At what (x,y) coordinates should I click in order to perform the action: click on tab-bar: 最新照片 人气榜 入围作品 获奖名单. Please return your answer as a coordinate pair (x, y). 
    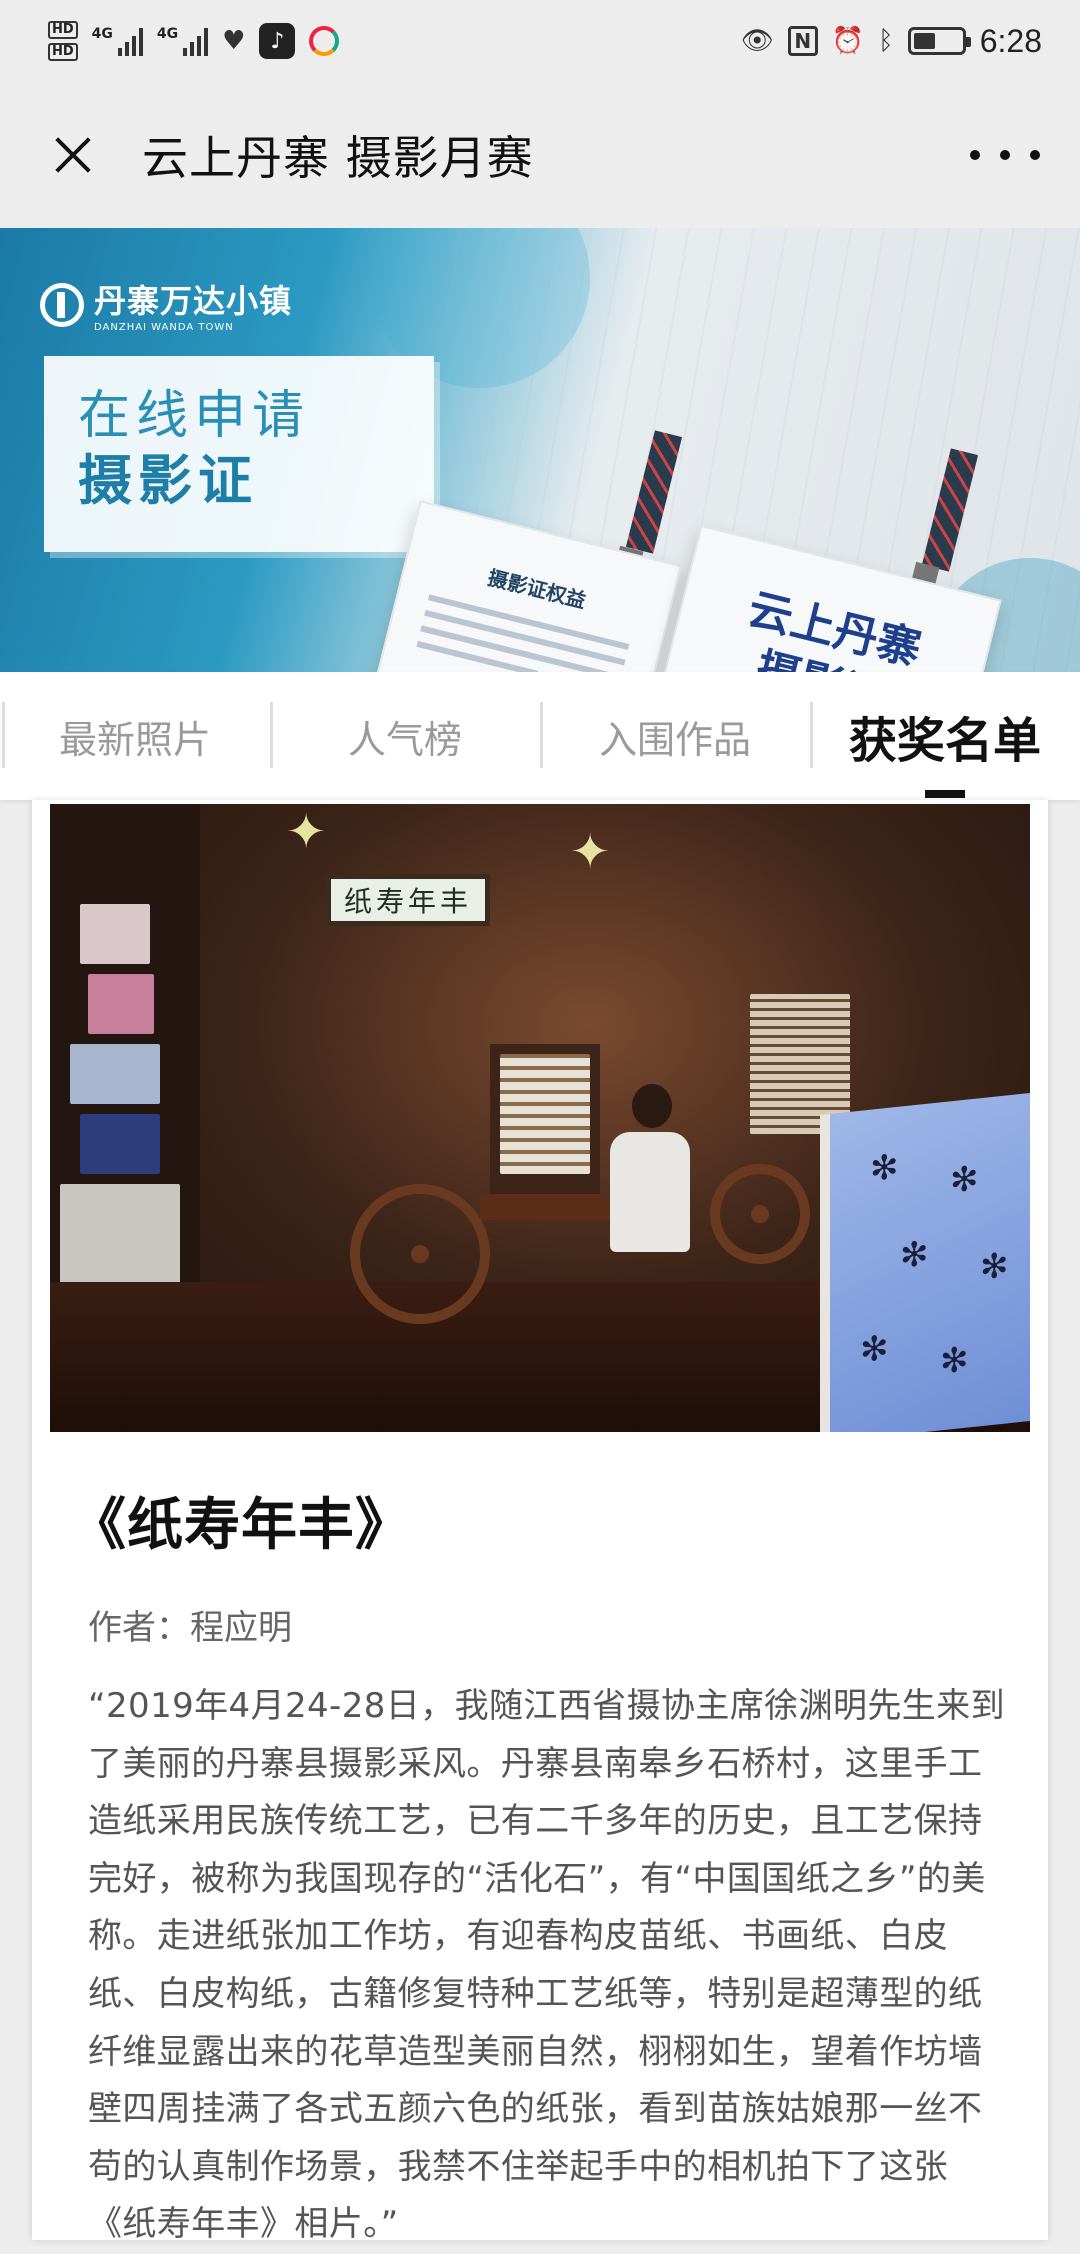
    Looking at the image, I should click on (540, 736).